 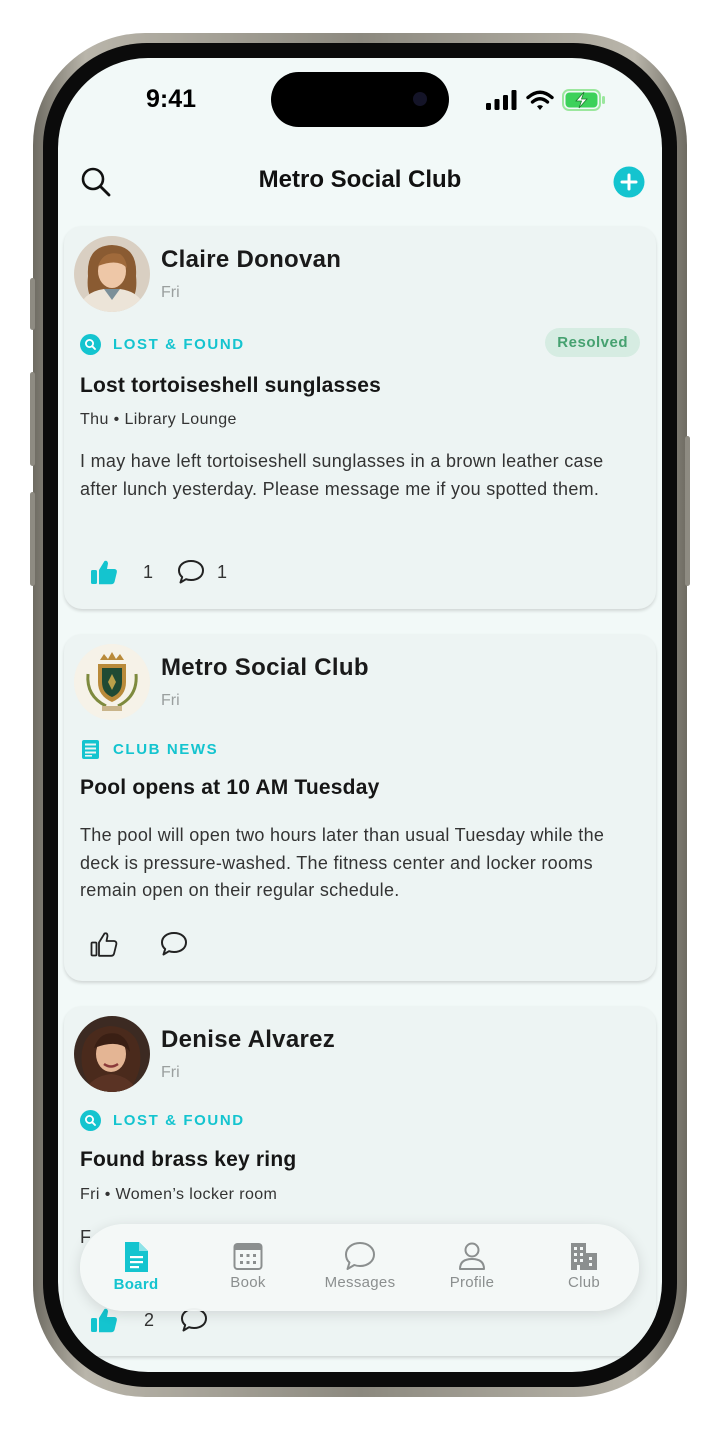 What do you see at coordinates (104, 944) in the screenshot?
I see `thumbs-up-icon` at bounding box center [104, 944].